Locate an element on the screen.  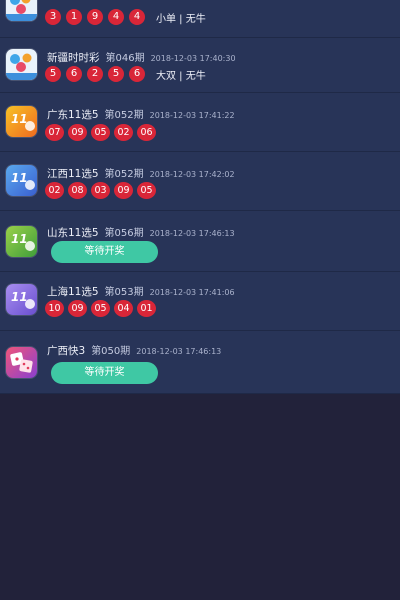
number-ball: 3 is located at coordinates (53, 17).